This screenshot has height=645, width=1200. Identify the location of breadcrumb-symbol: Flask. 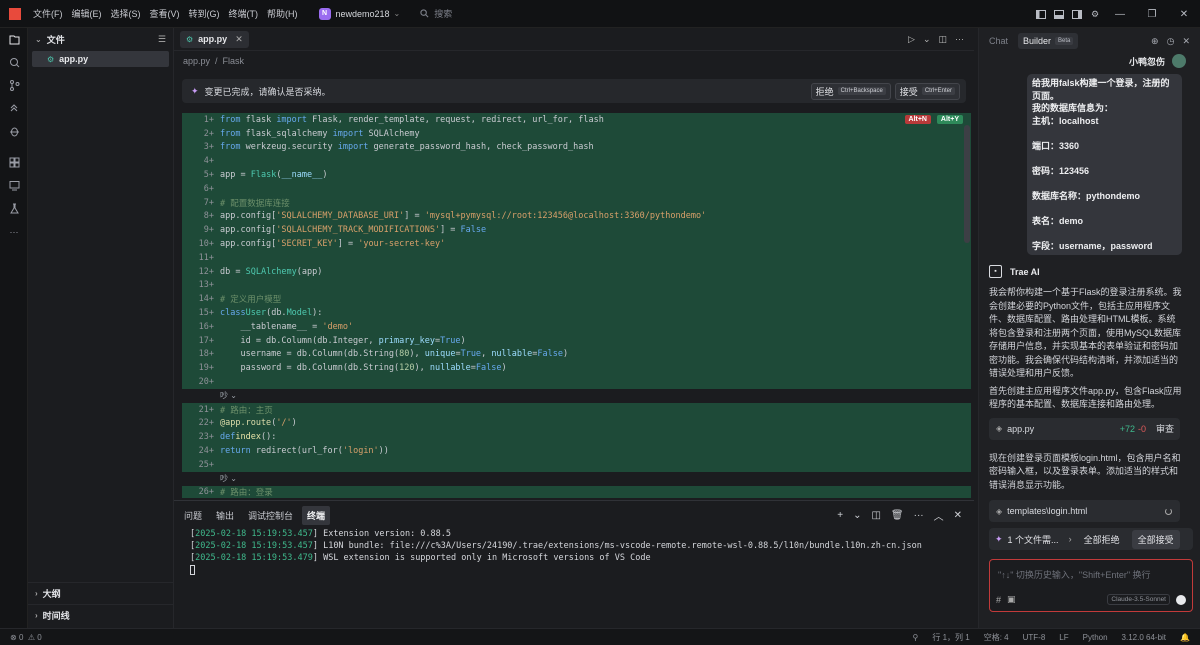
(234, 61).